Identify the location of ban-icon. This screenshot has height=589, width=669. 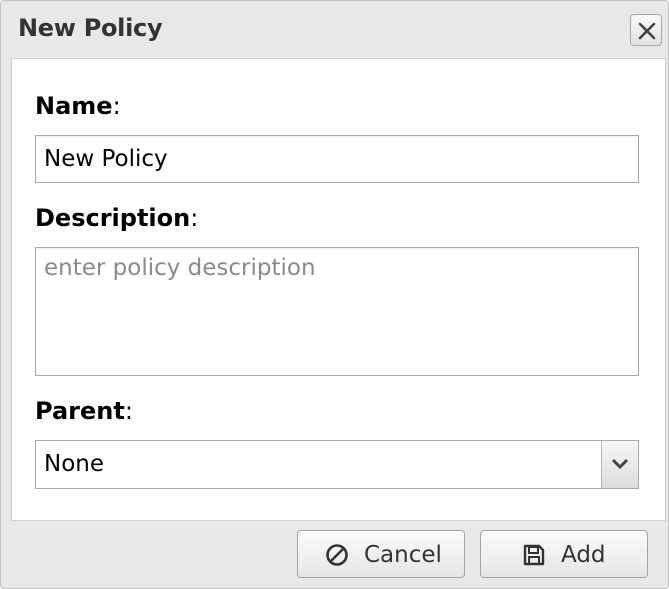
(337, 555).